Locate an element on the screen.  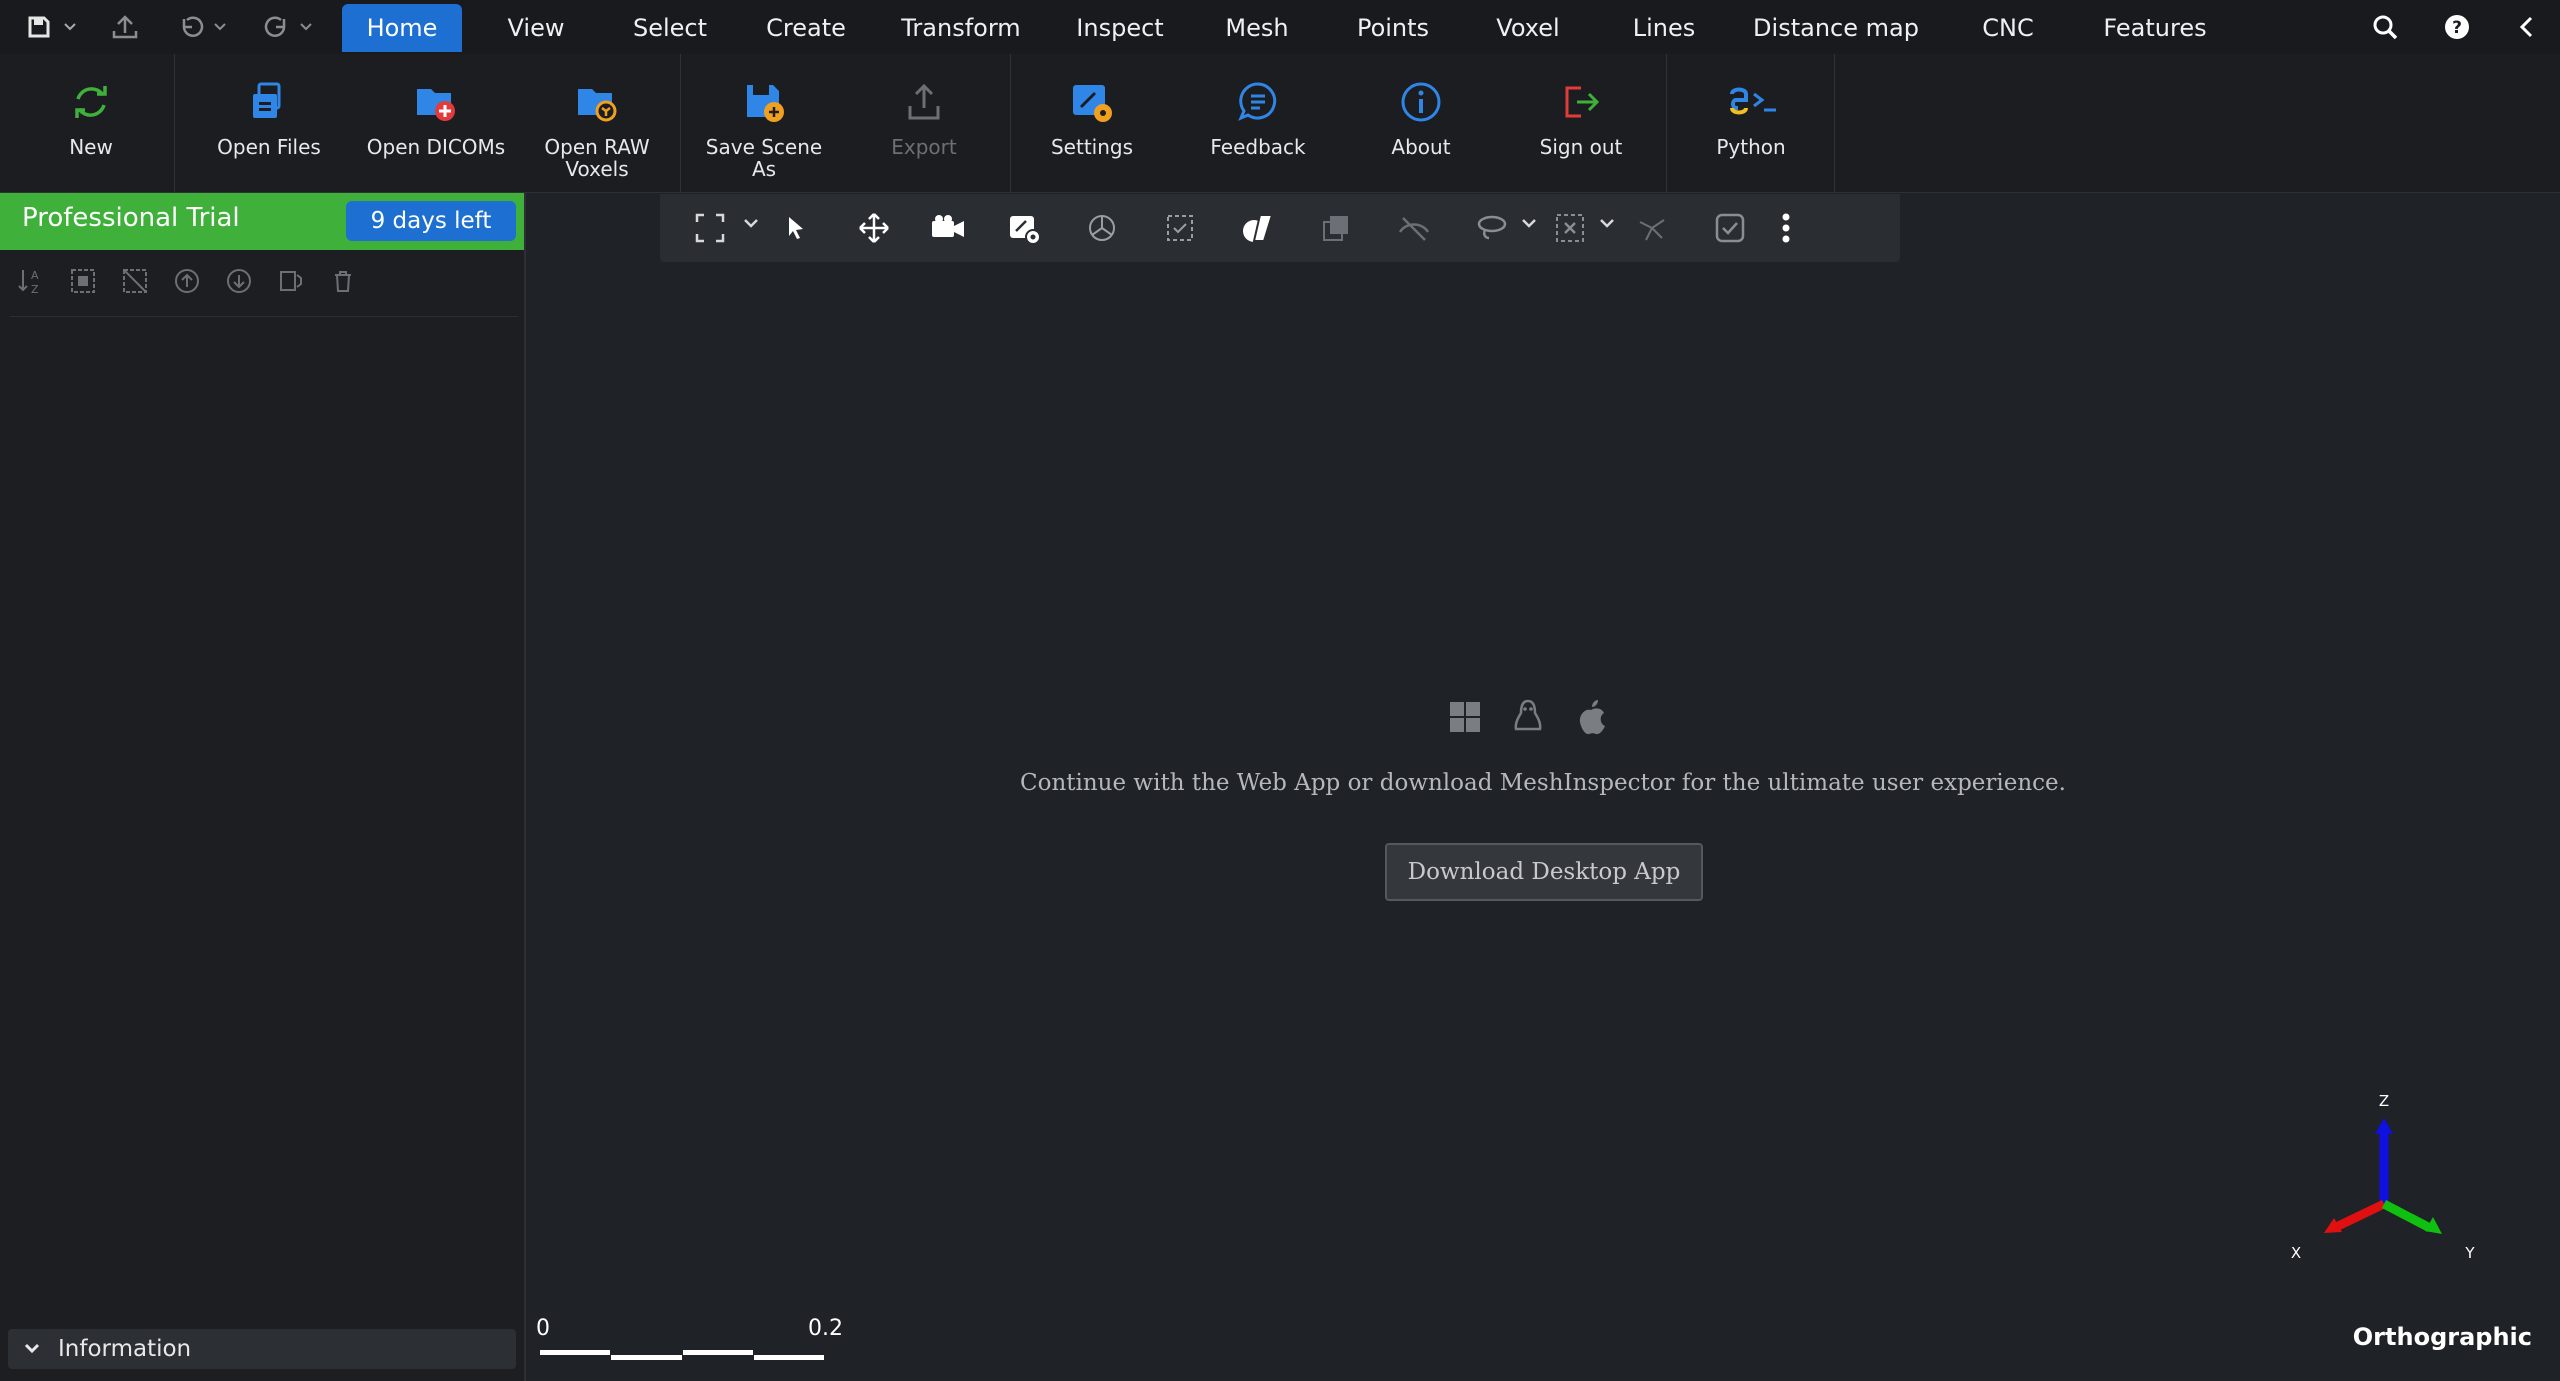
trial-days-badge: 9 days left is located at coordinates (431, 221).